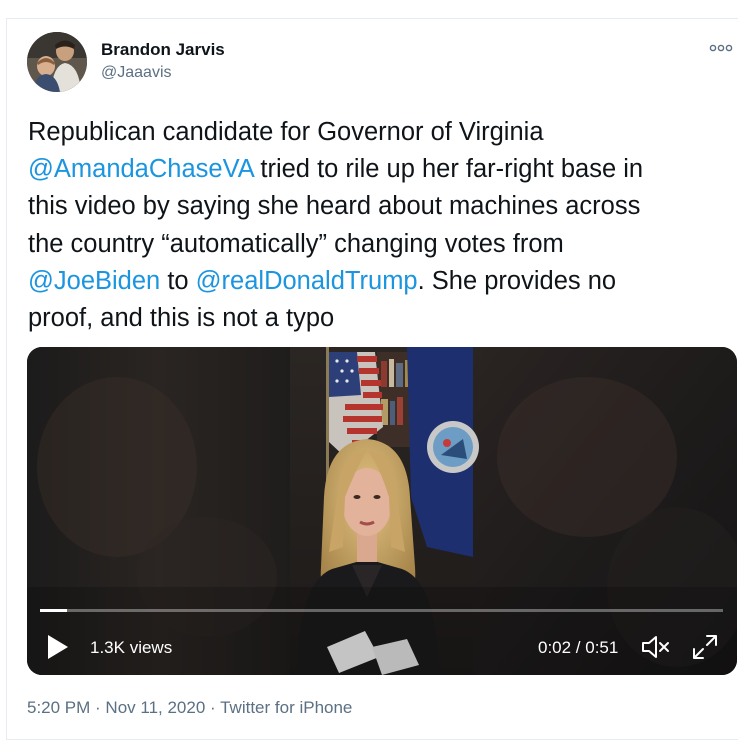  I want to click on avatar, so click(57, 62).